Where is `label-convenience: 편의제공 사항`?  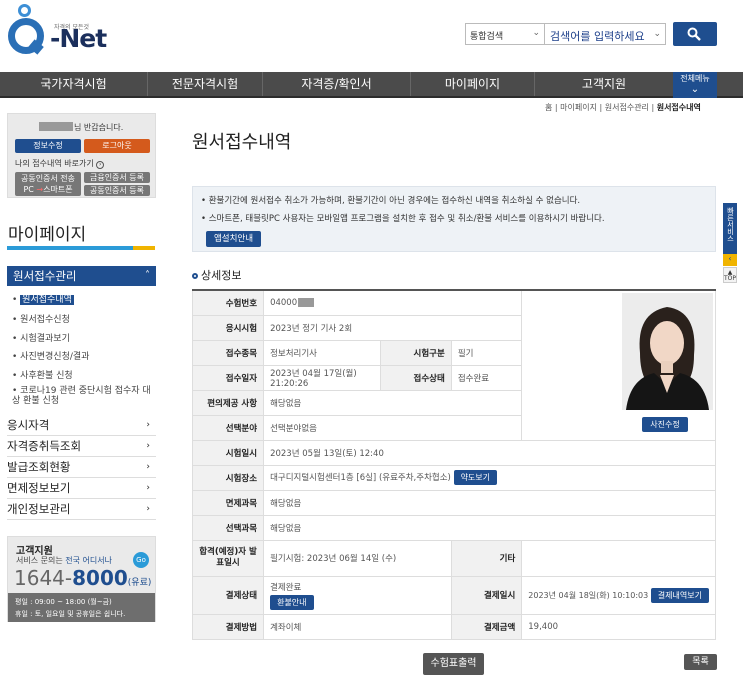 label-convenience: 편의제공 사항 is located at coordinates (228, 402).